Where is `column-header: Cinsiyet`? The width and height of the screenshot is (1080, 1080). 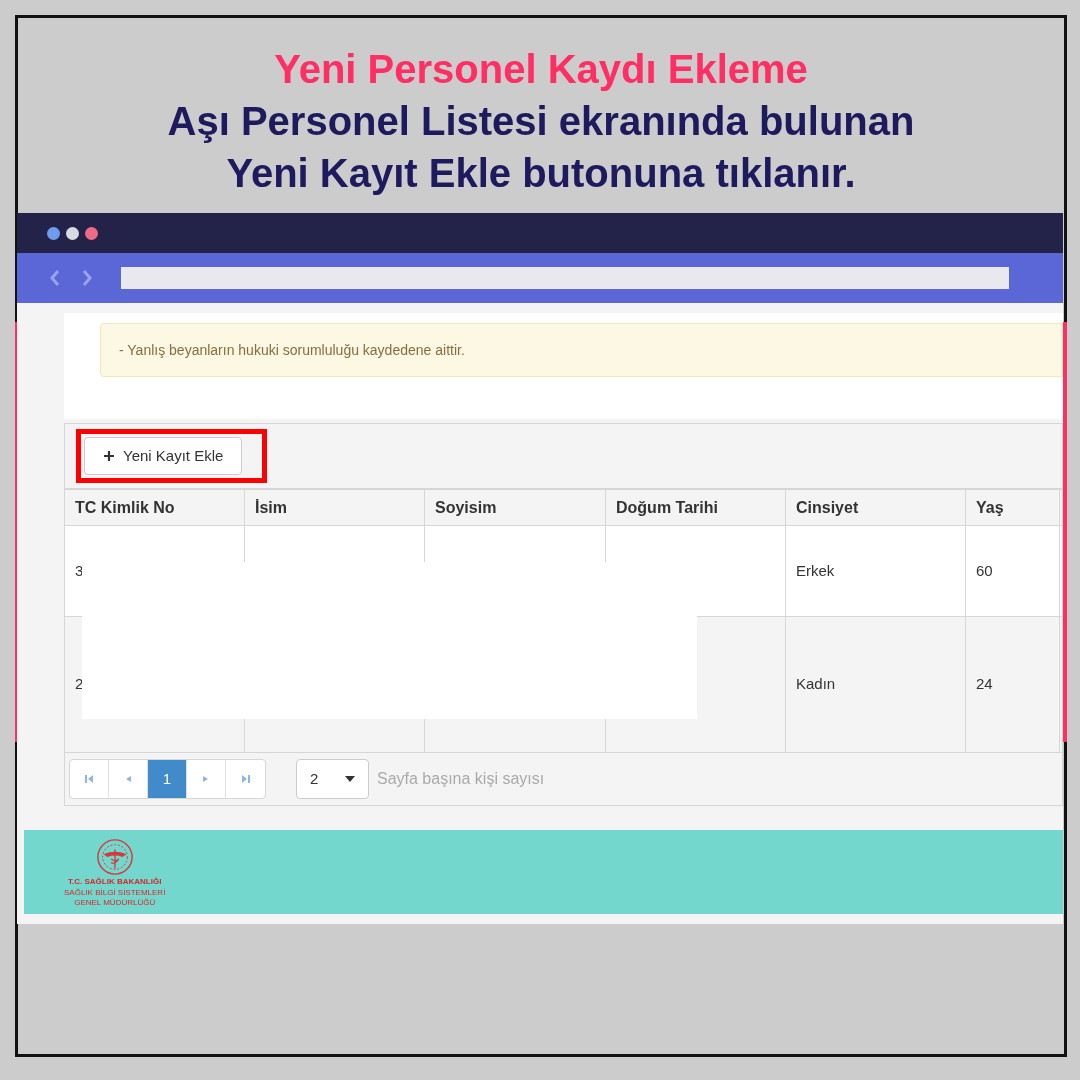
column-header: Cinsiyet is located at coordinates (876, 507).